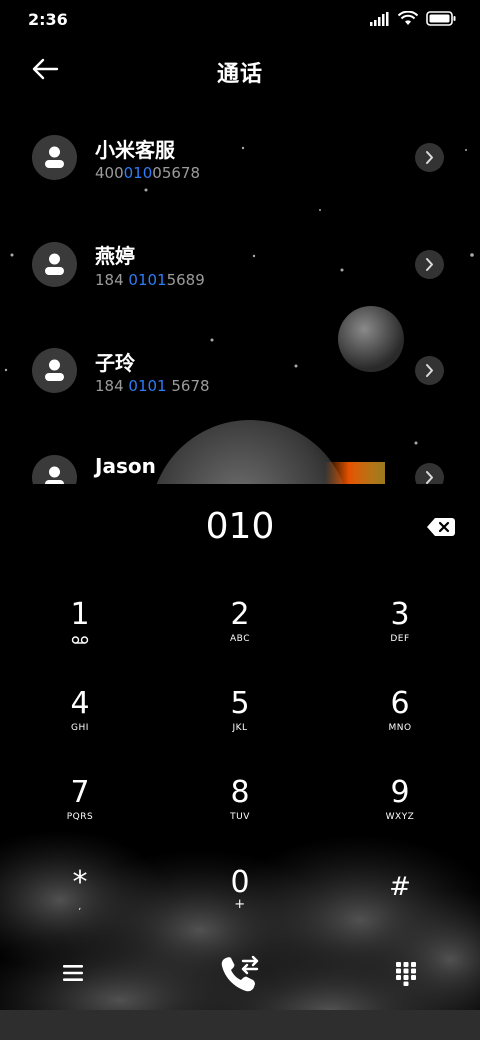 This screenshot has width=480, height=1040. Describe the element at coordinates (240, 974) in the screenshot. I see `call-icon` at that location.